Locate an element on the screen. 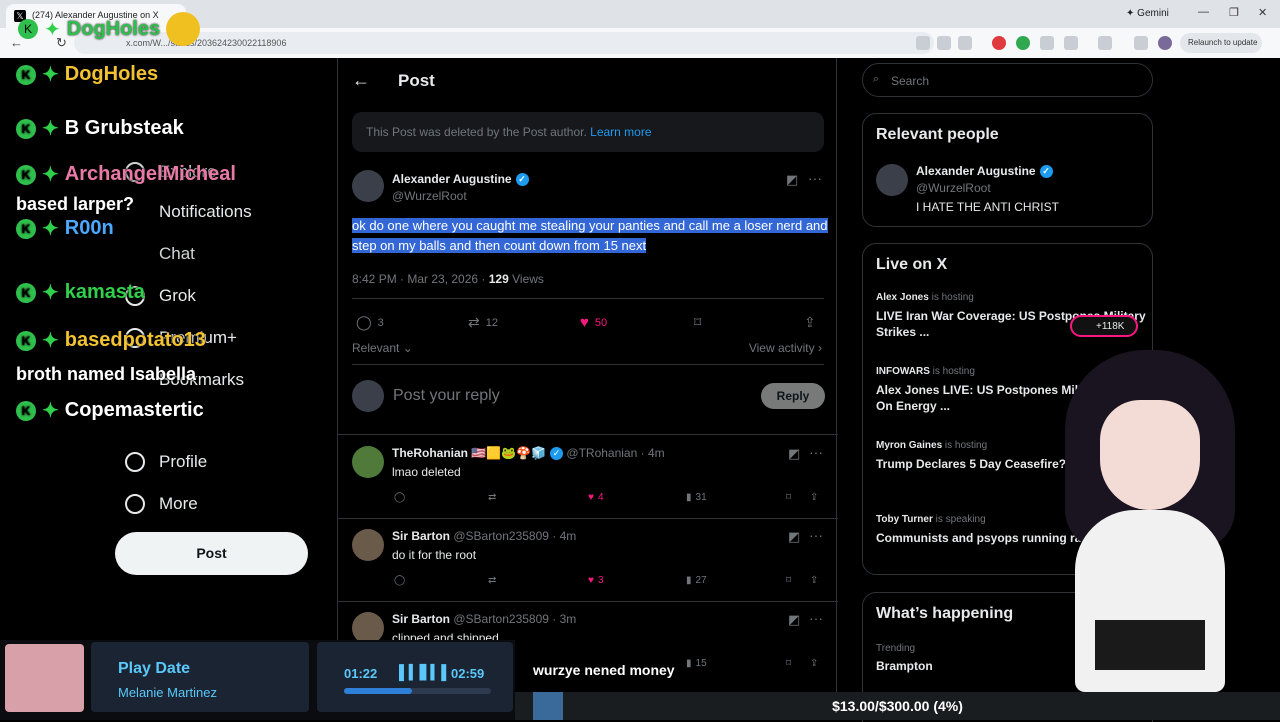 The width and height of the screenshot is (1280, 722). relevant-person-handle: @WurzelRoot is located at coordinates (953, 188).